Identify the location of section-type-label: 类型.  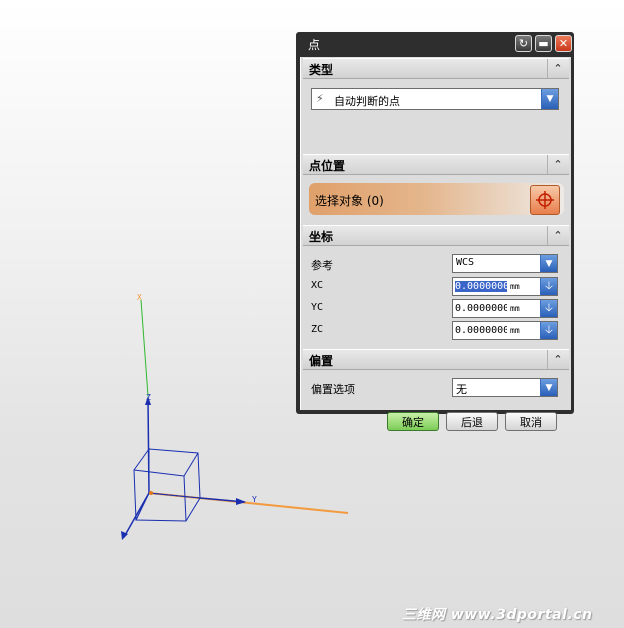
(321, 70).